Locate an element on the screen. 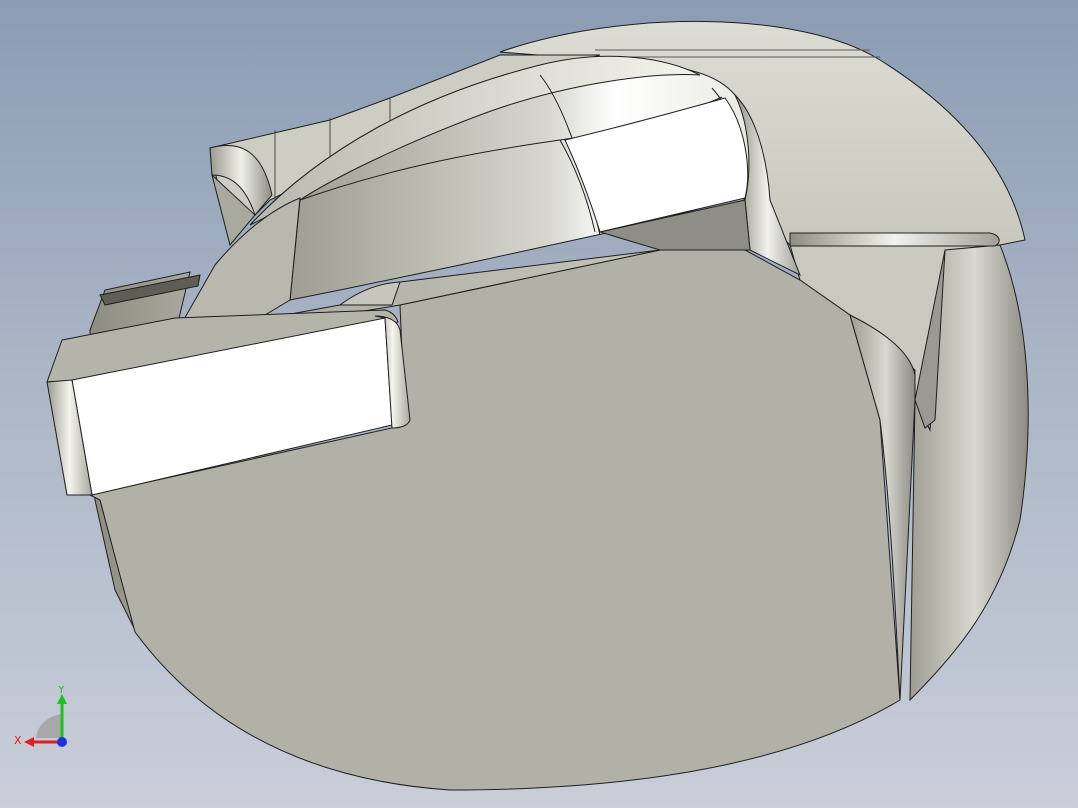  z-axis-dot is located at coordinates (62, 742).